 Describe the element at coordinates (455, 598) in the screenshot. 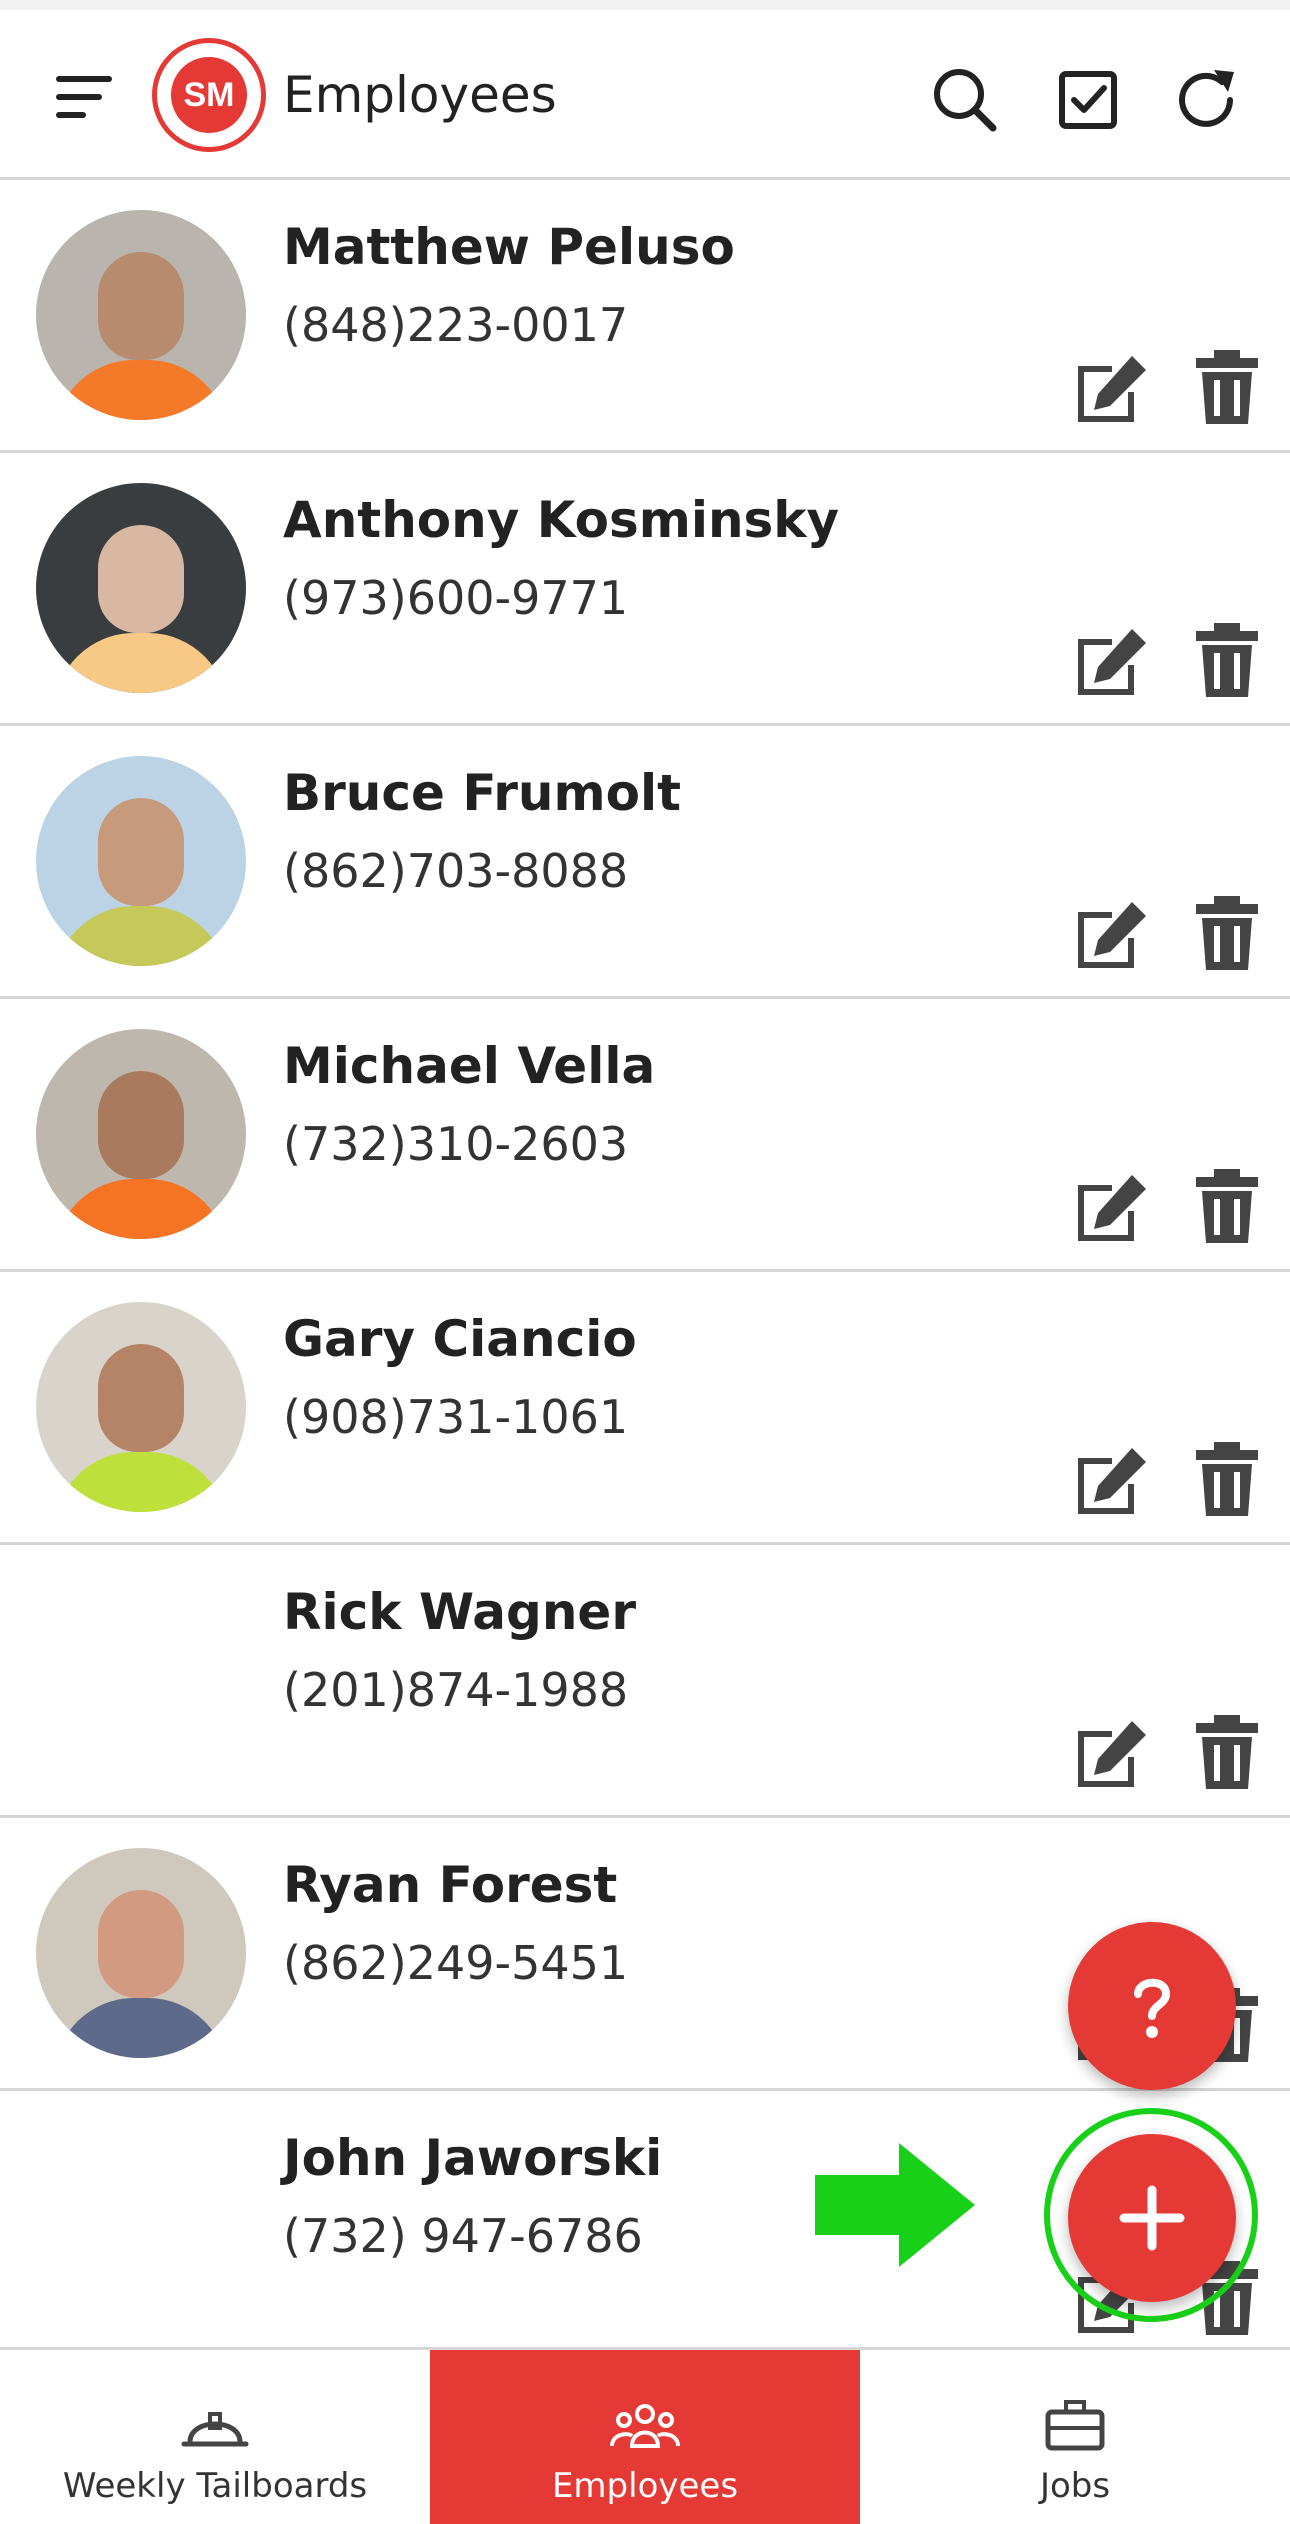

I see `employee-phone: (973)600-9771` at that location.